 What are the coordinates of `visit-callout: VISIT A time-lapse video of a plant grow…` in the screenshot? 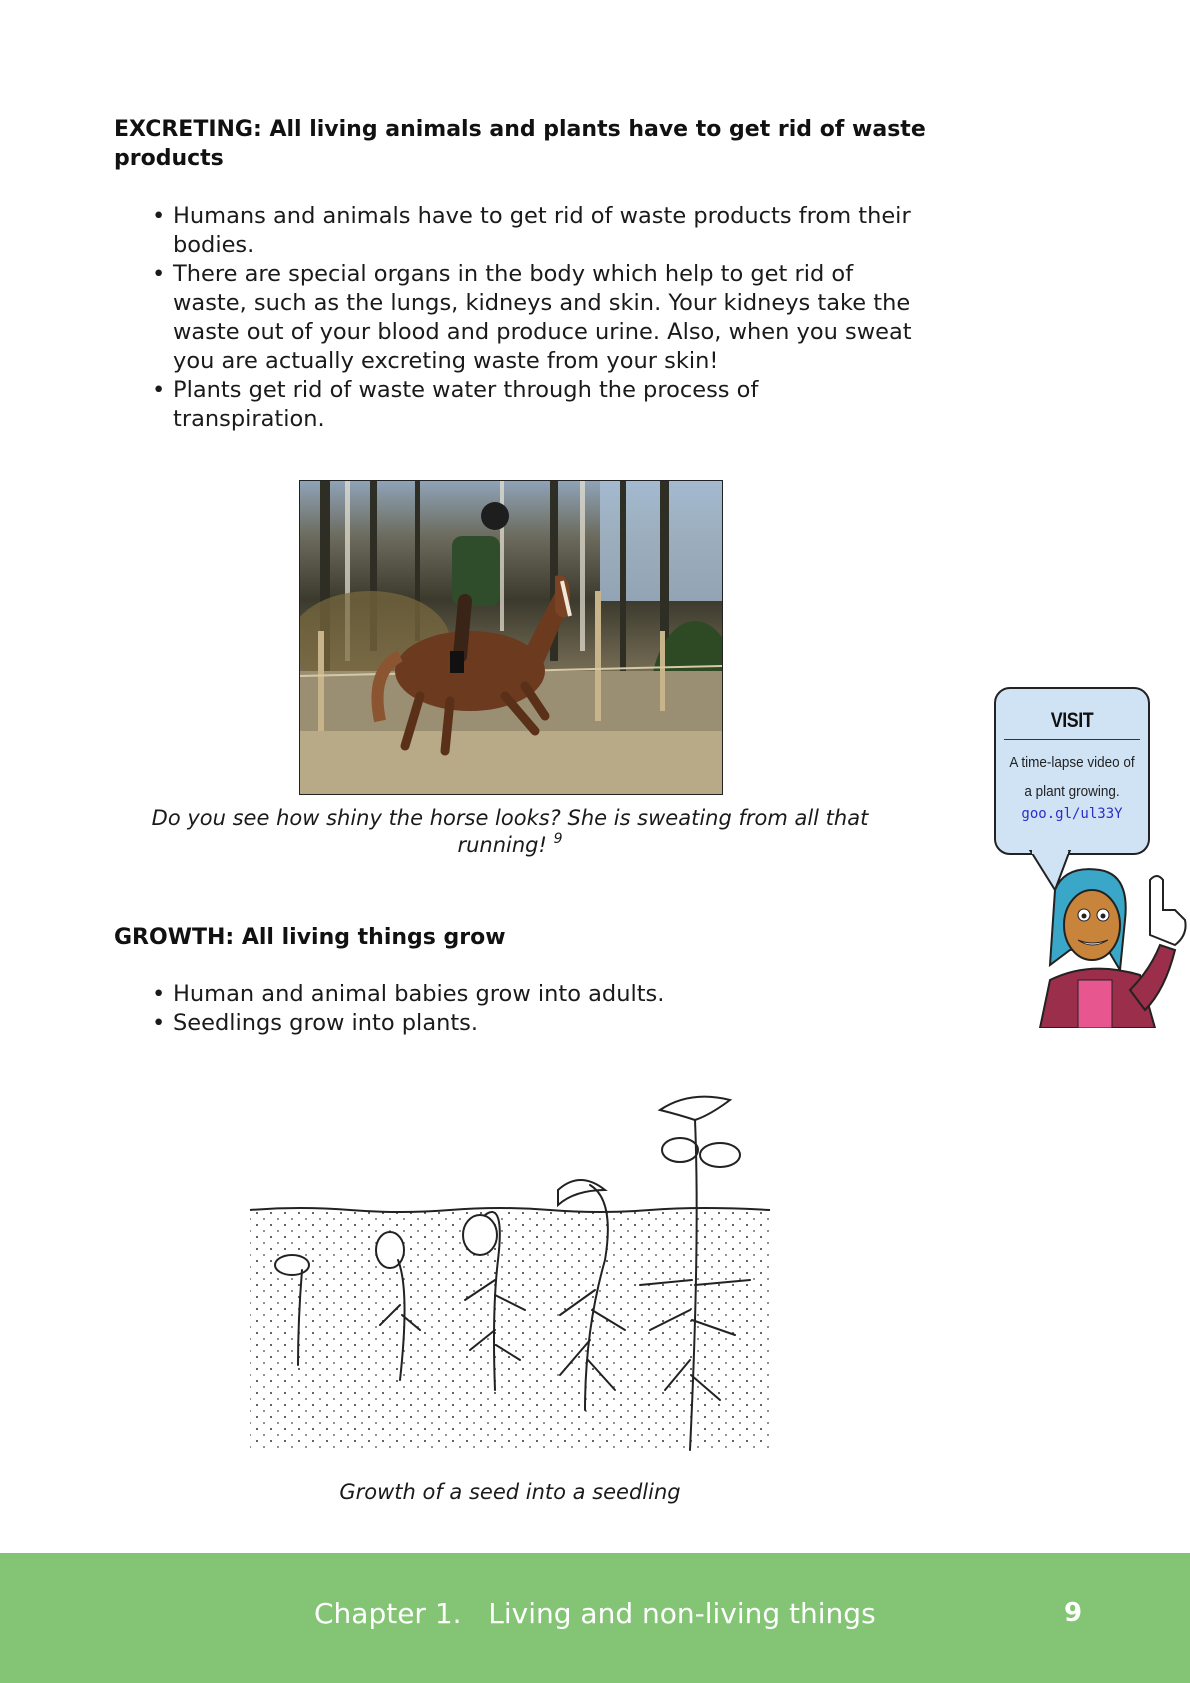 It's located at (1072, 771).